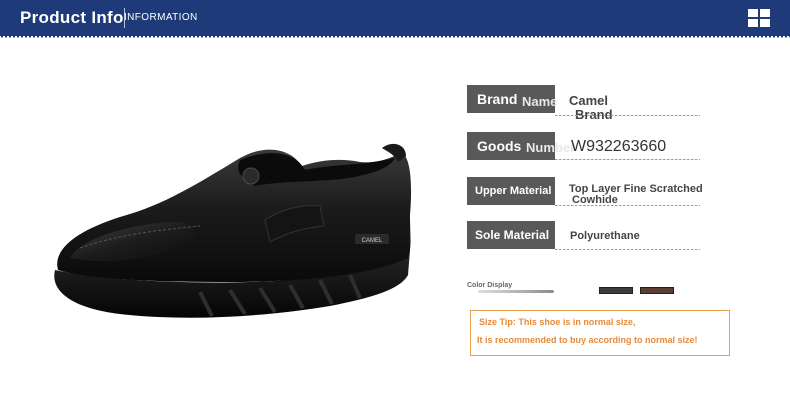 Image resolution: width=790 pixels, height=411 pixels. What do you see at coordinates (497, 99) in the screenshot?
I see `spec-label-text: Brand` at bounding box center [497, 99].